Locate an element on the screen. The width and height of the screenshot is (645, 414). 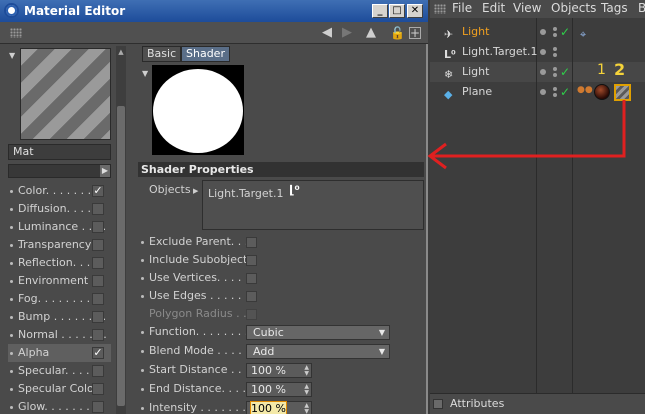
function-dropdown: Cubic ▼ is located at coordinates (318, 332).